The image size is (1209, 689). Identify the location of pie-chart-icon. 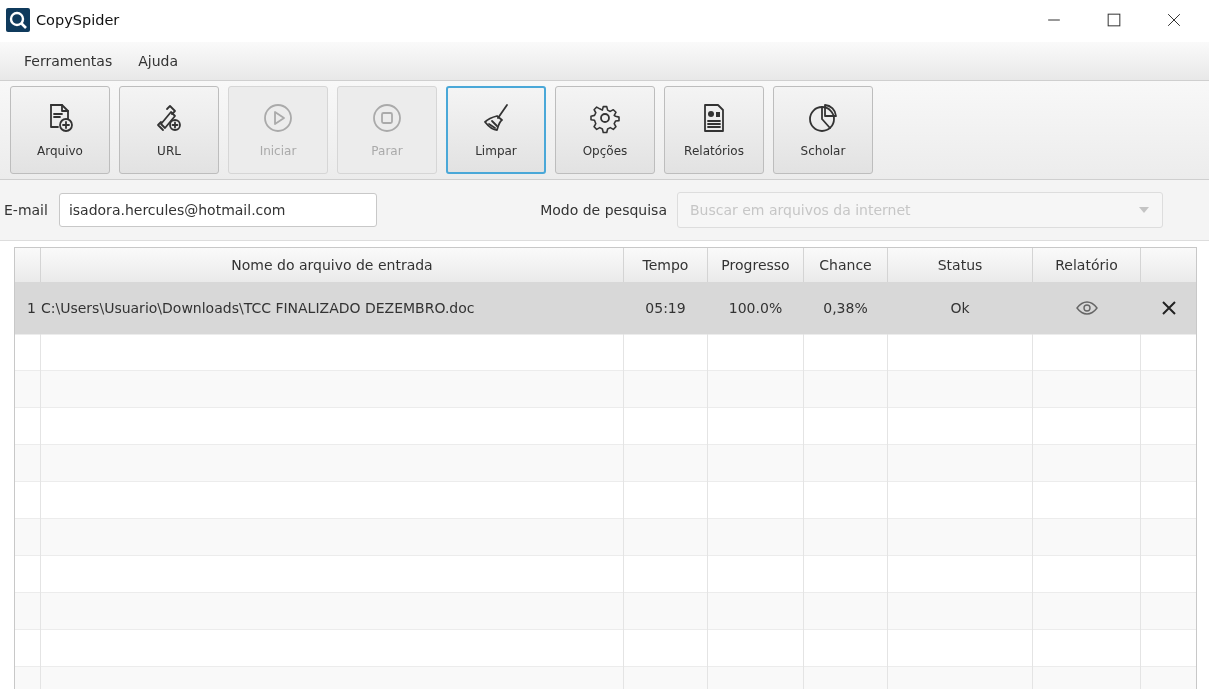
(823, 118).